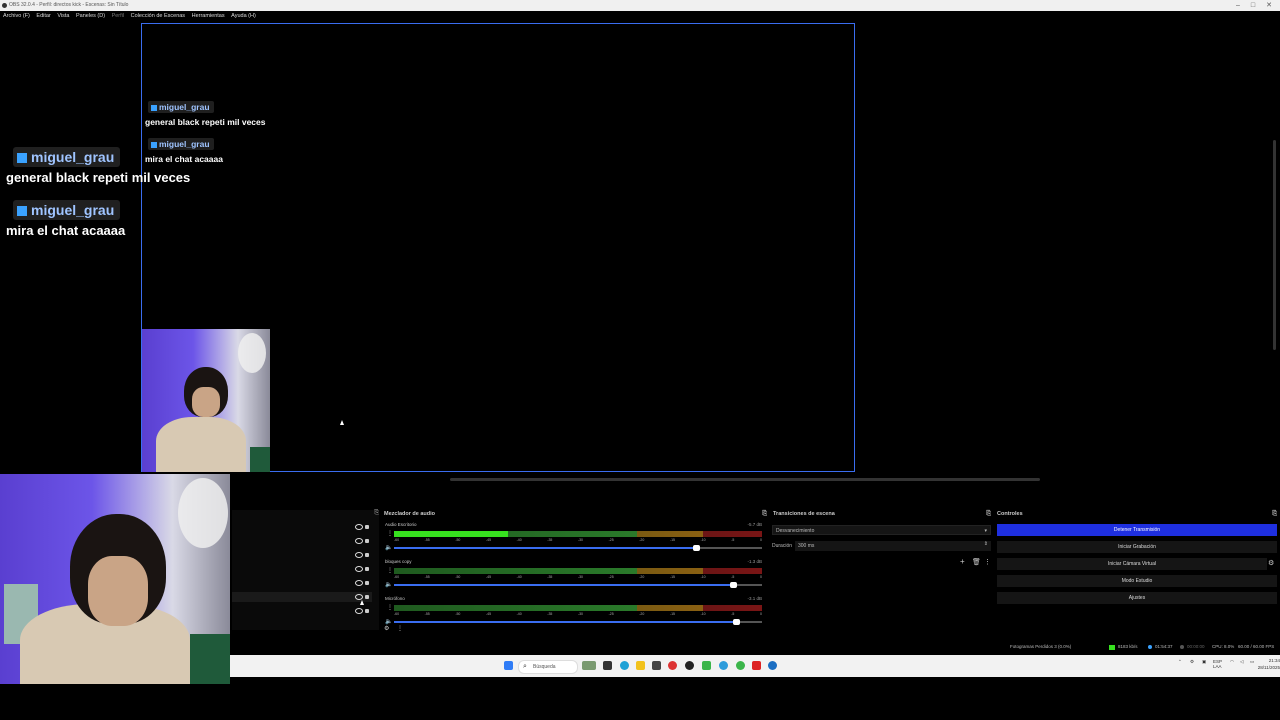 The width and height of the screenshot is (1280, 720). I want to click on mouse-cursor, so click(362, 602).